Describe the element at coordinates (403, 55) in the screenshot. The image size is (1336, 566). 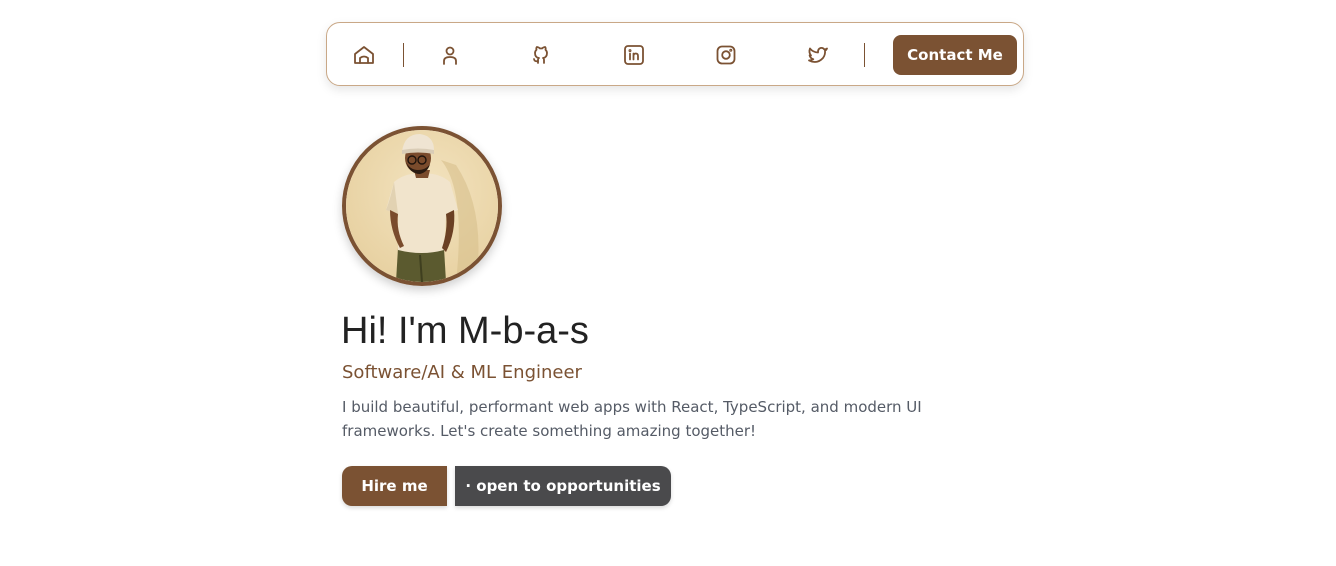
I see `nav-divider-left` at that location.